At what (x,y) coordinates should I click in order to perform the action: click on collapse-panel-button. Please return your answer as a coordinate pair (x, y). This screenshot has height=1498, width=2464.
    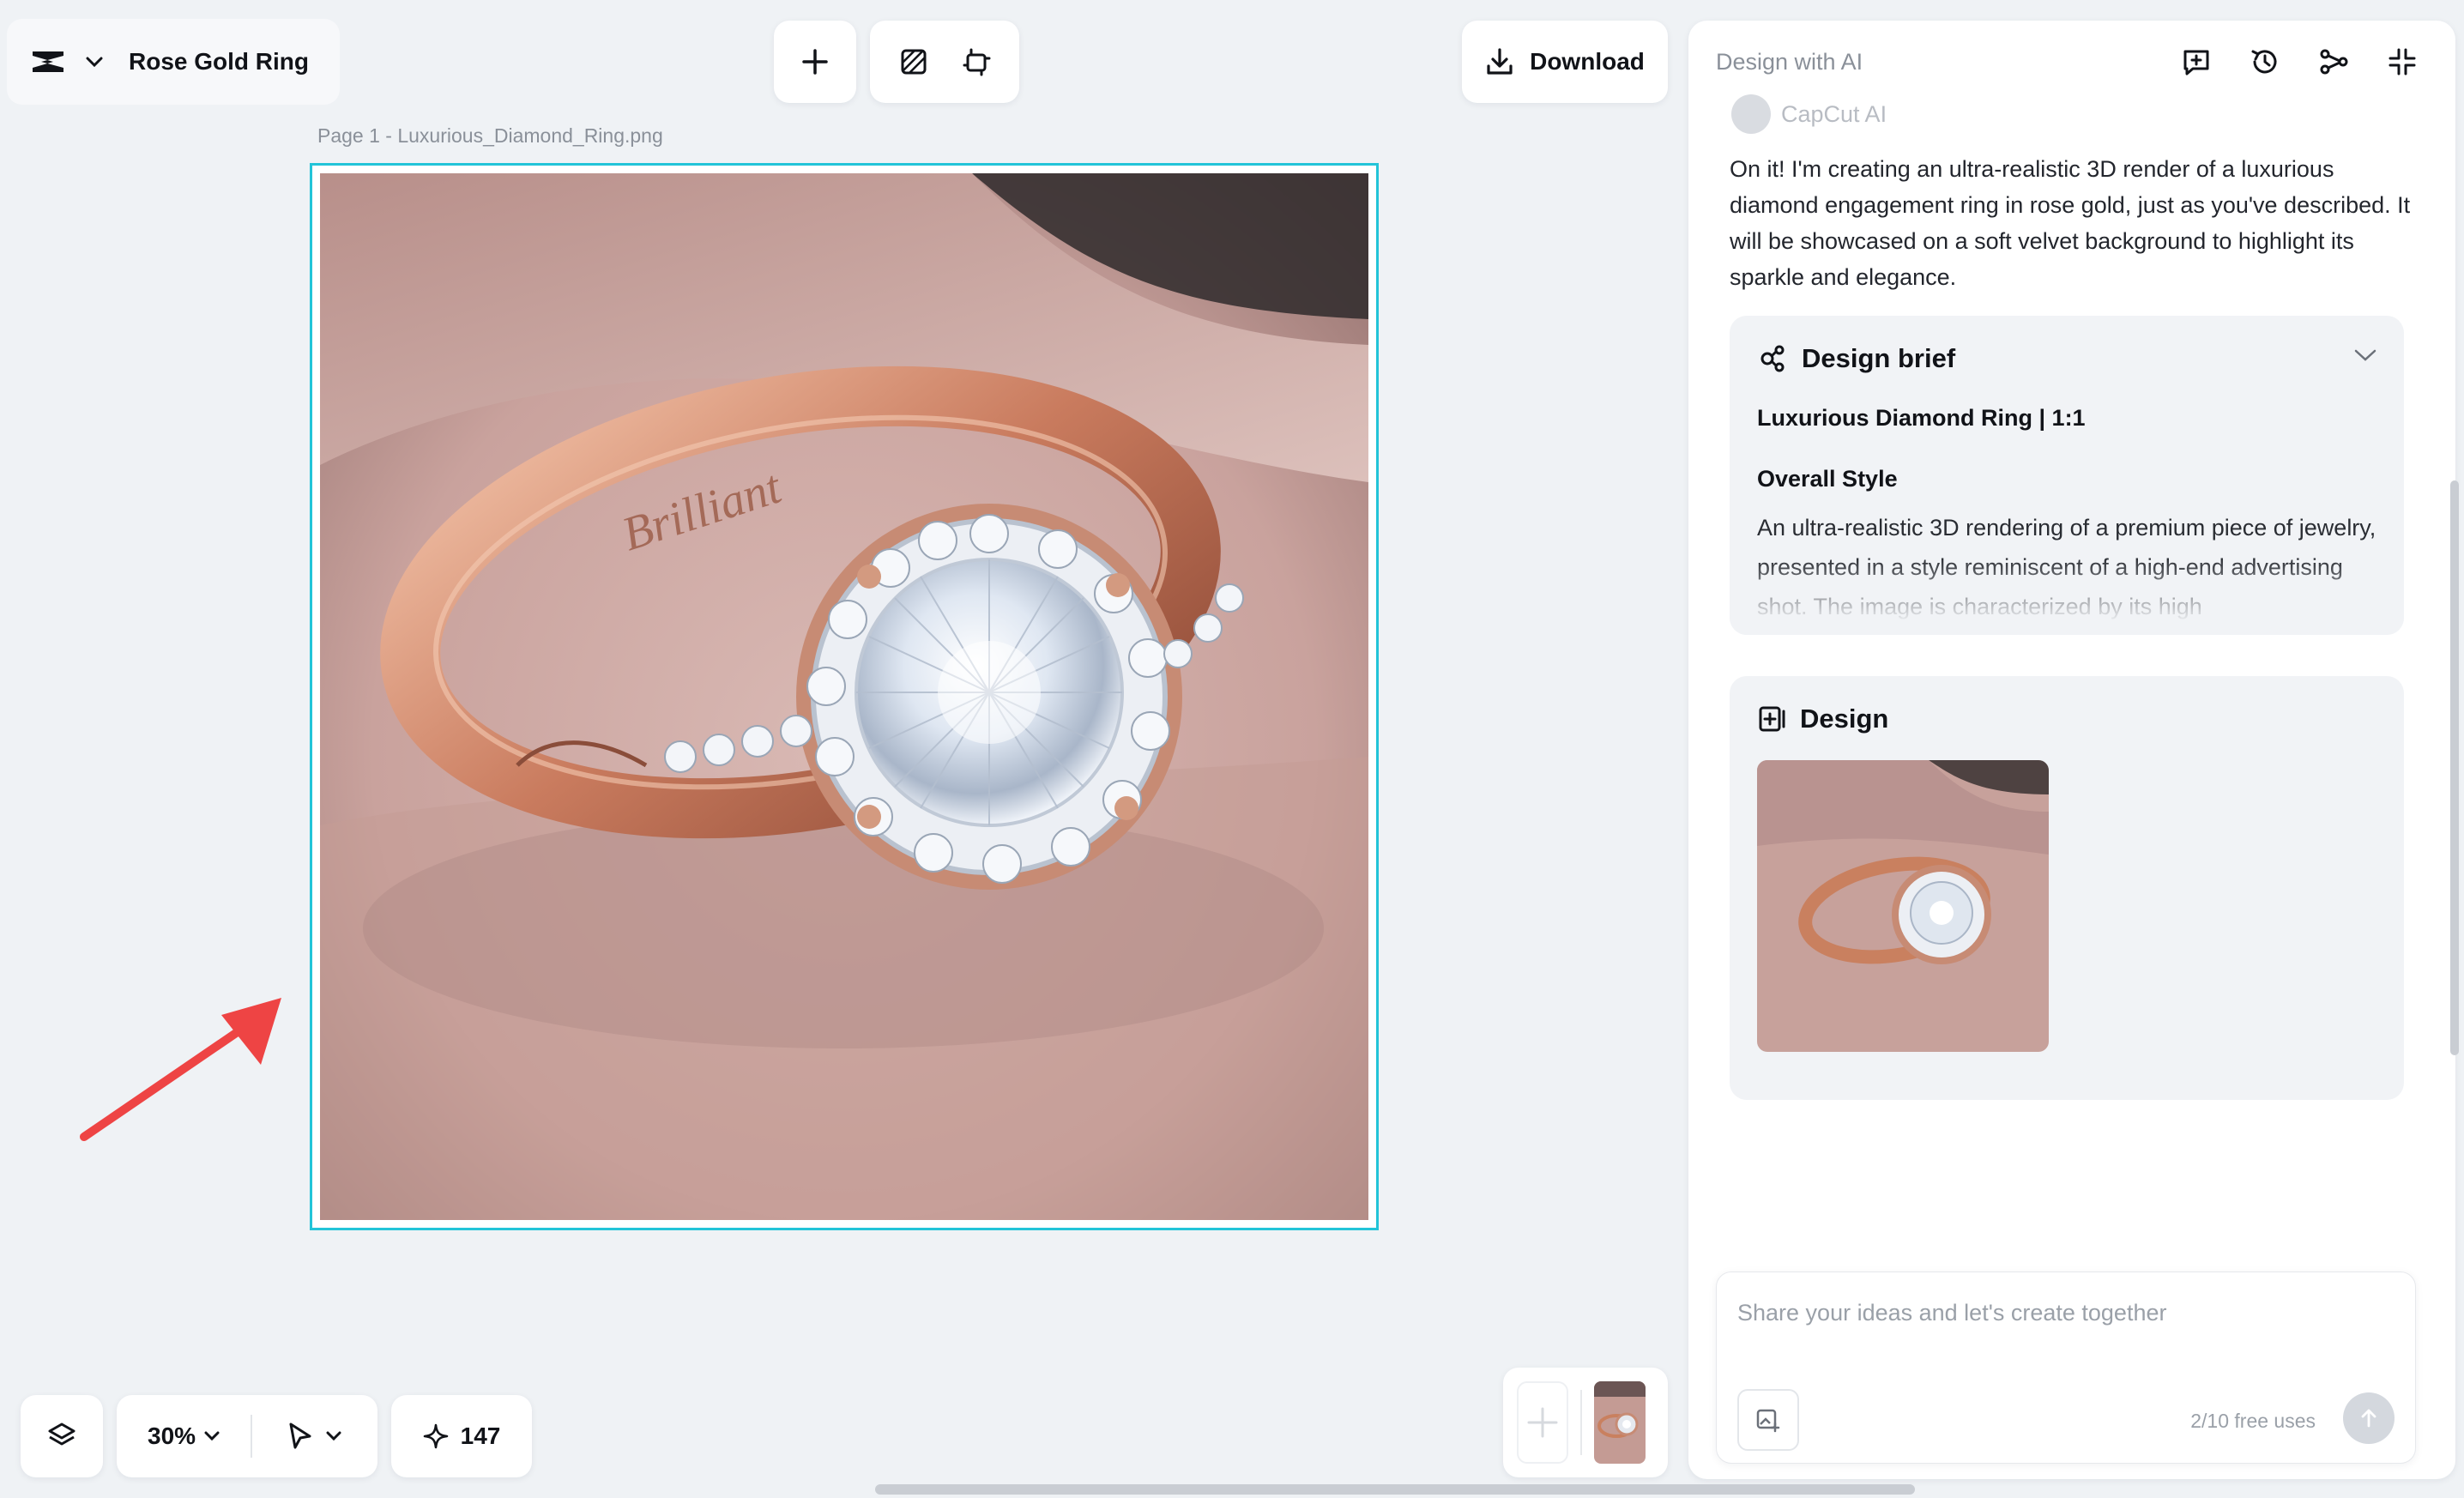
    Looking at the image, I should click on (2402, 61).